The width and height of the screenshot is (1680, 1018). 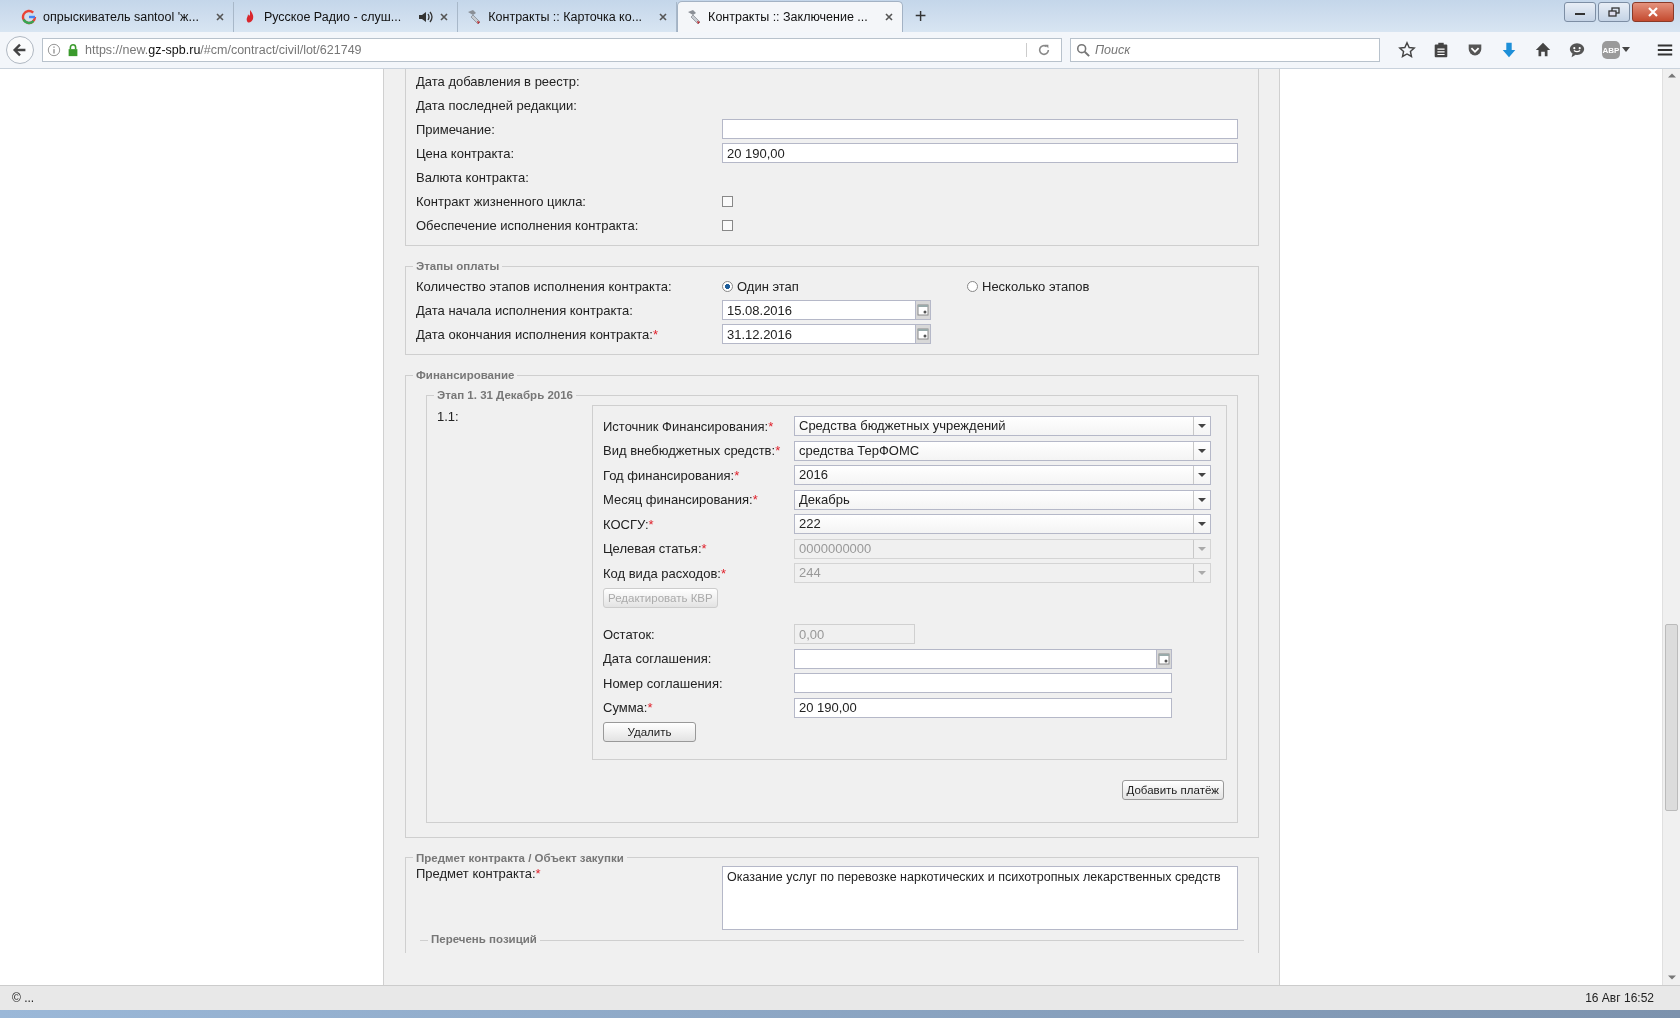 What do you see at coordinates (552, 50) in the screenshot?
I see `address-bar: https://new.gz-spb.ru/#cm/contract/civil/lot/621749` at bounding box center [552, 50].